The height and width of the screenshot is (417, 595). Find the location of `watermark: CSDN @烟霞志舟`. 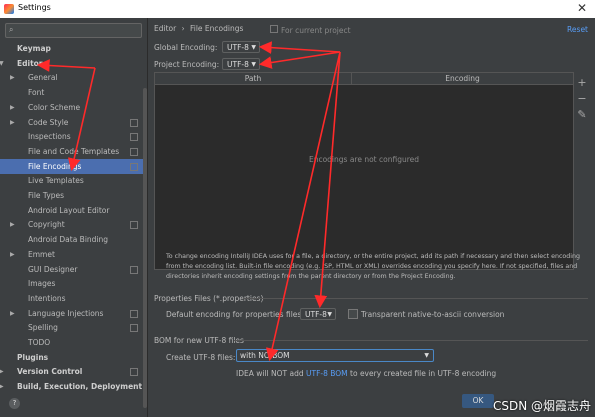

watermark: CSDN @烟霞志舟 is located at coordinates (541, 406).